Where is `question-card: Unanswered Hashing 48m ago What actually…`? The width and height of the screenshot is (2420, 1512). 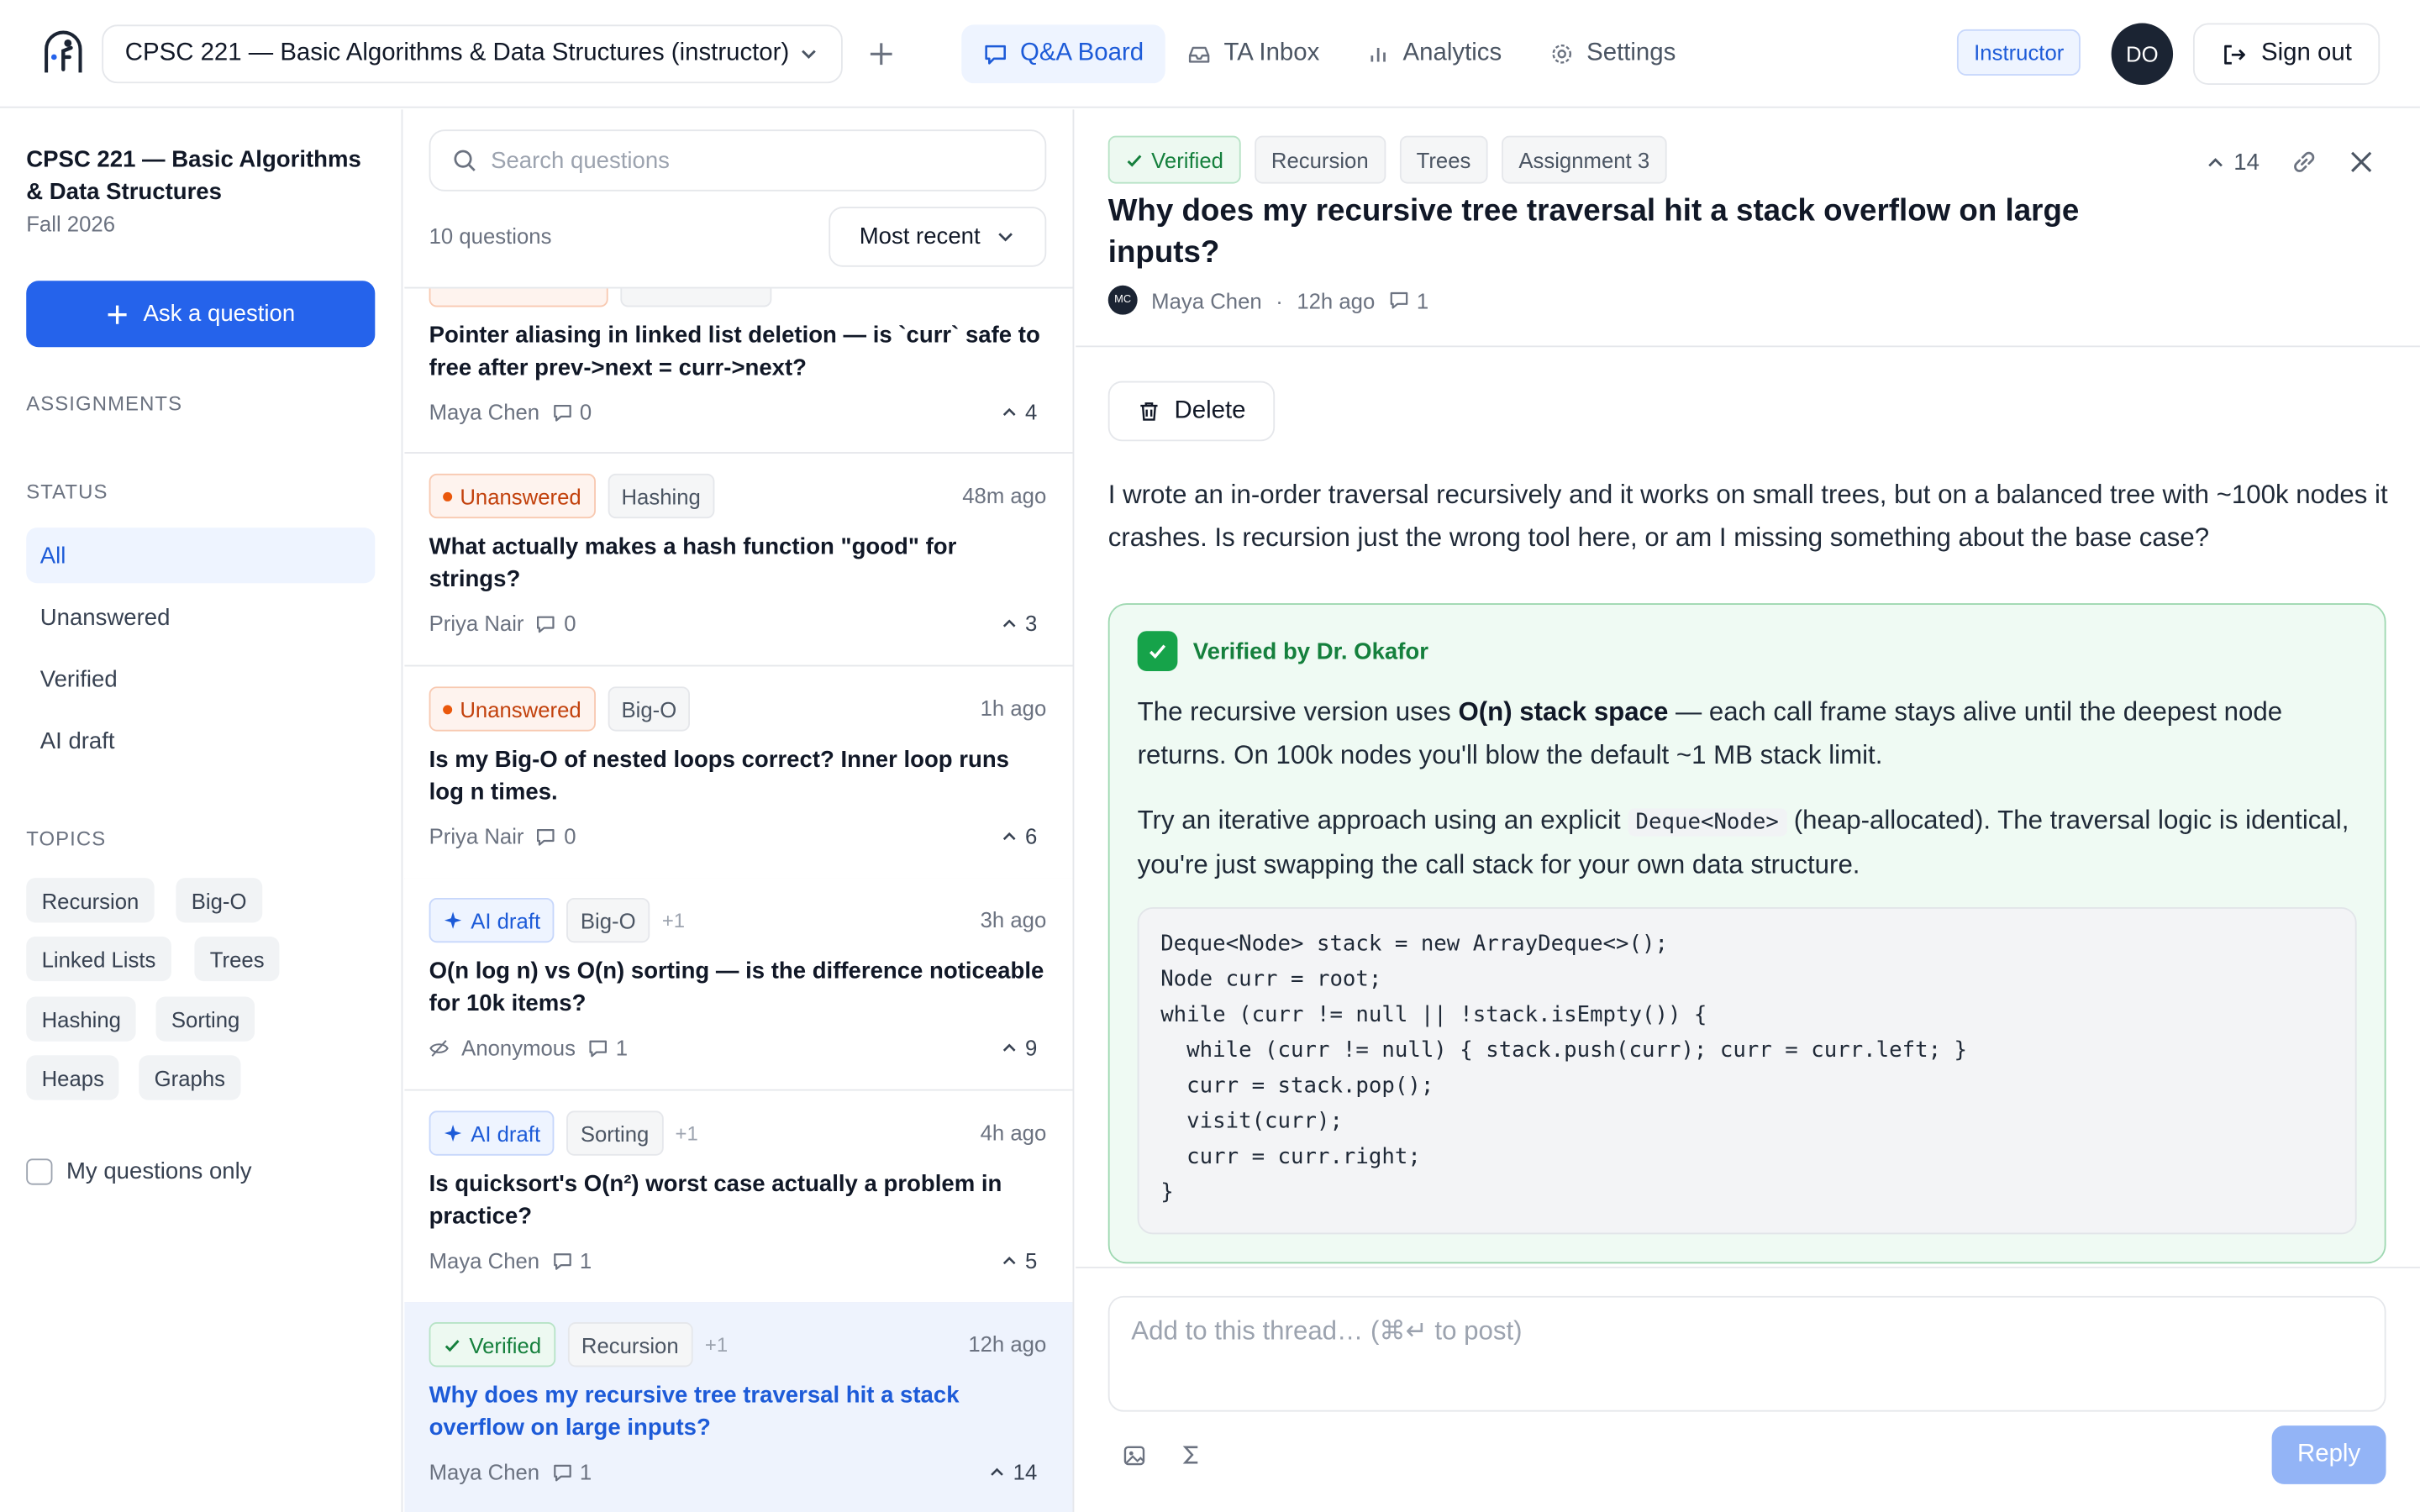 question-card: Unanswered Hashing 48m ago What actually… is located at coordinates (738, 560).